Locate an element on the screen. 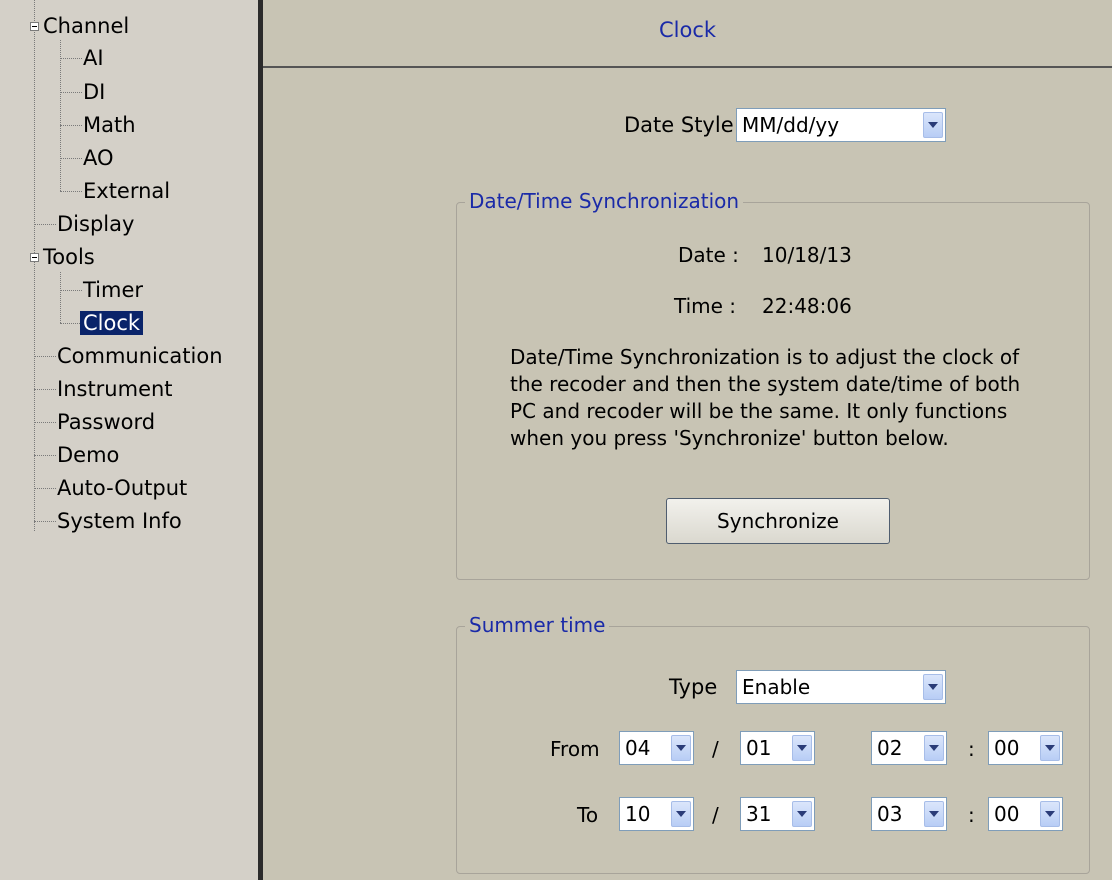  from-minute-value: 00 is located at coordinates (1007, 748).